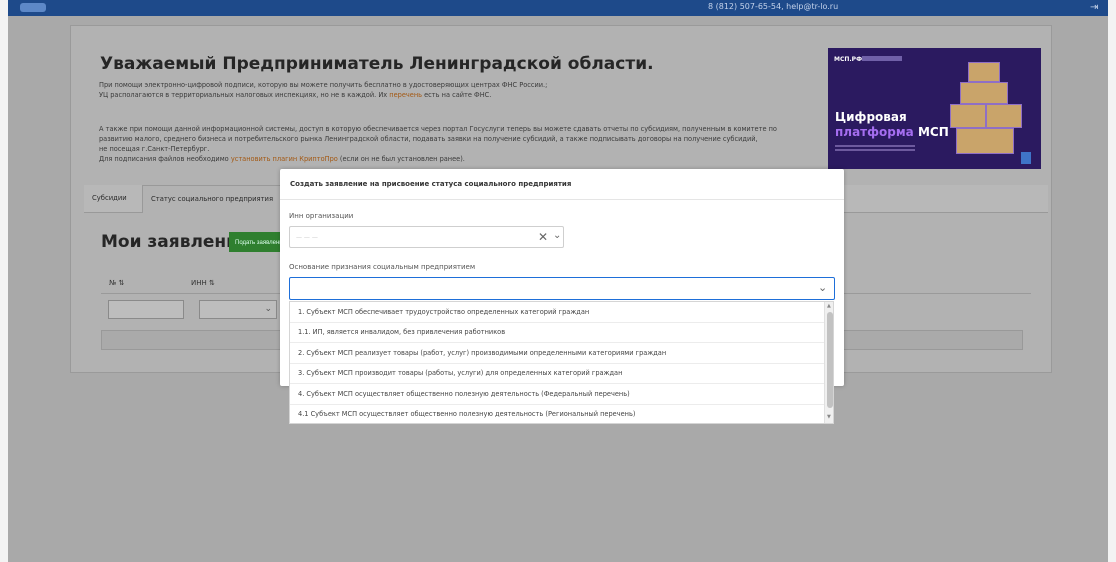  What do you see at coordinates (829, 306) in the screenshot?
I see `scroll-up-icon: ▲` at bounding box center [829, 306].